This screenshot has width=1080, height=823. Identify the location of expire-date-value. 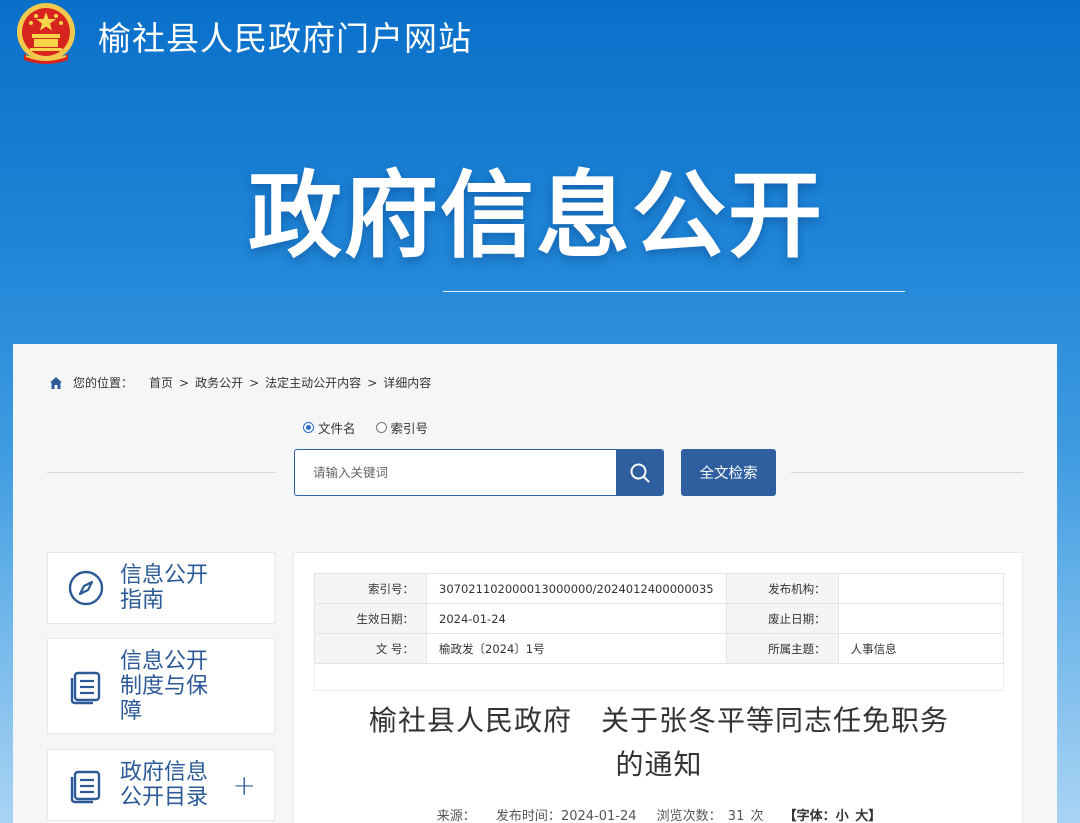
(921, 618).